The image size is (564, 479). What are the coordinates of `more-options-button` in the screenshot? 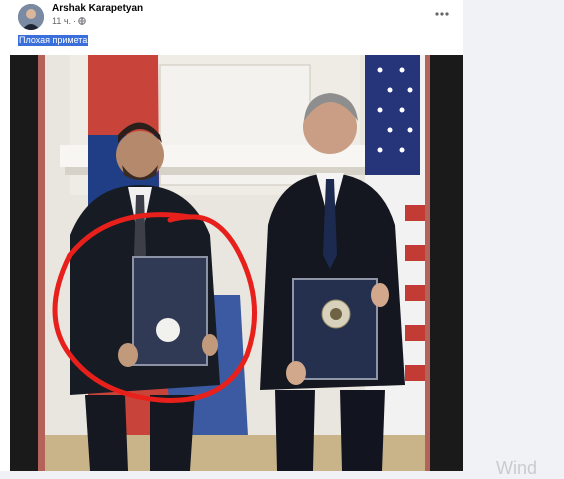 It's located at (442, 14).